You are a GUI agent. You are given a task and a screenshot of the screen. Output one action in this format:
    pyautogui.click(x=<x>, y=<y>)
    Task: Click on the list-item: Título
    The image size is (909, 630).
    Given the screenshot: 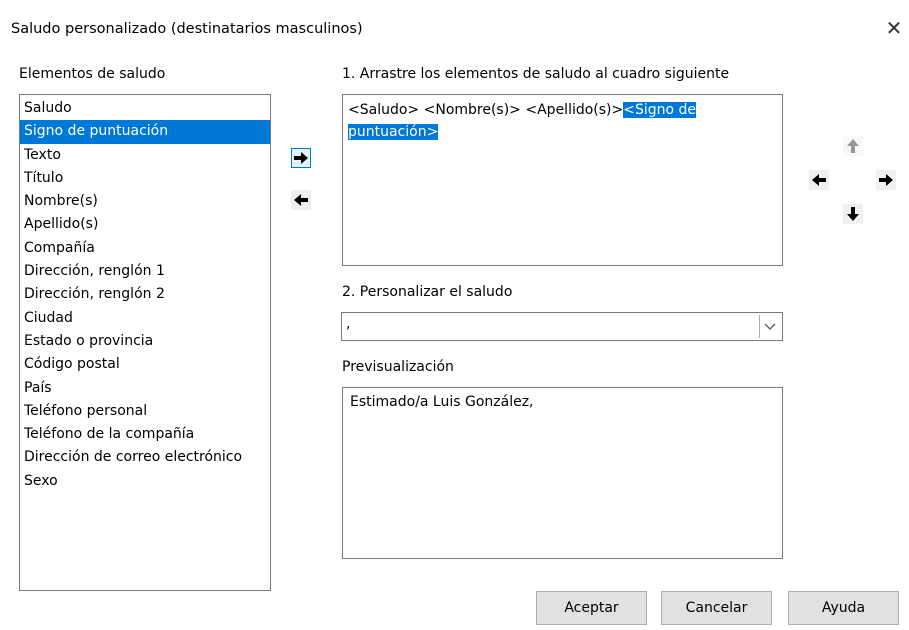 What is the action you would take?
    pyautogui.click(x=145, y=178)
    